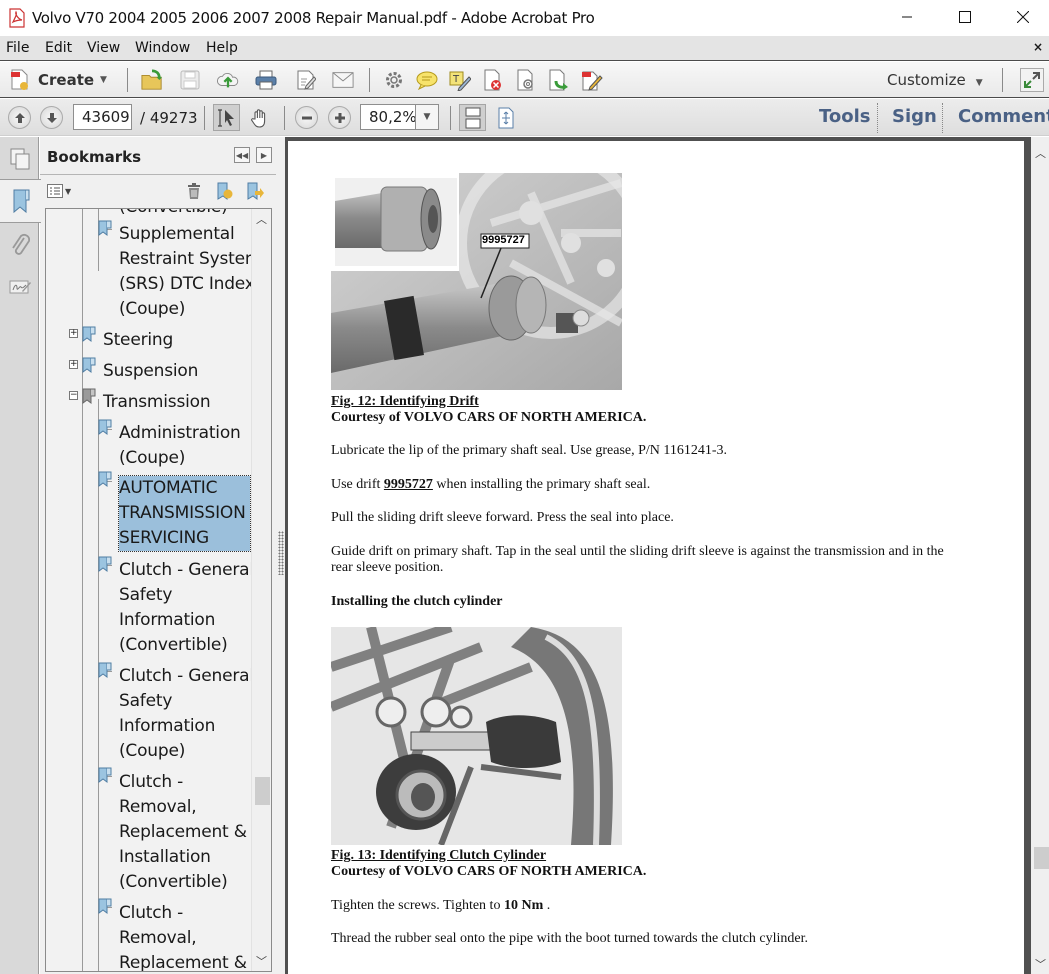  I want to click on print-button, so click(266, 80).